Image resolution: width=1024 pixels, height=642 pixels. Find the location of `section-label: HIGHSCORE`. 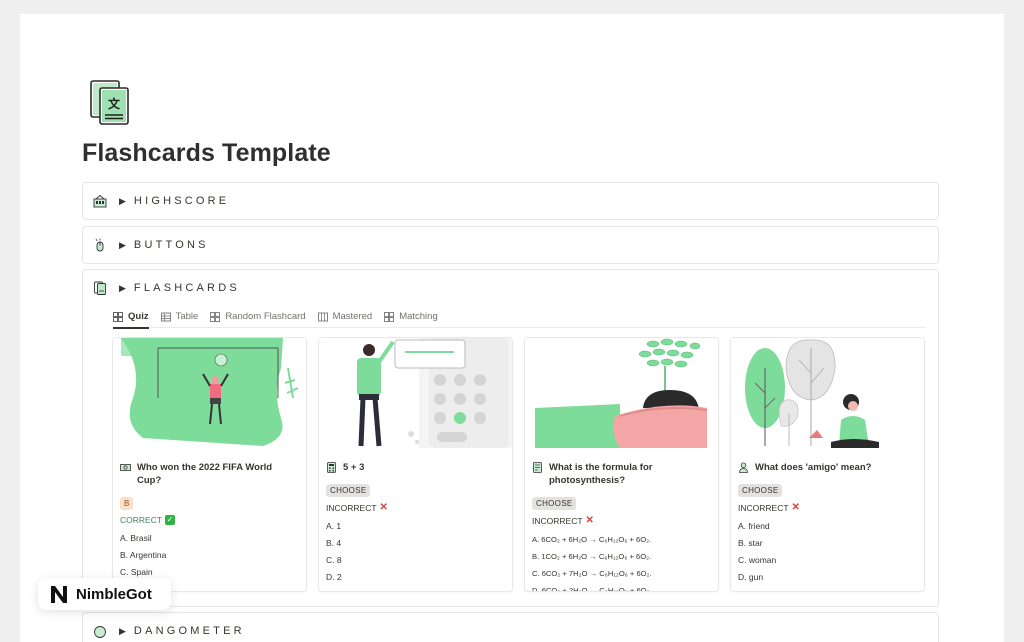

section-label: HIGHSCORE is located at coordinates (181, 201).